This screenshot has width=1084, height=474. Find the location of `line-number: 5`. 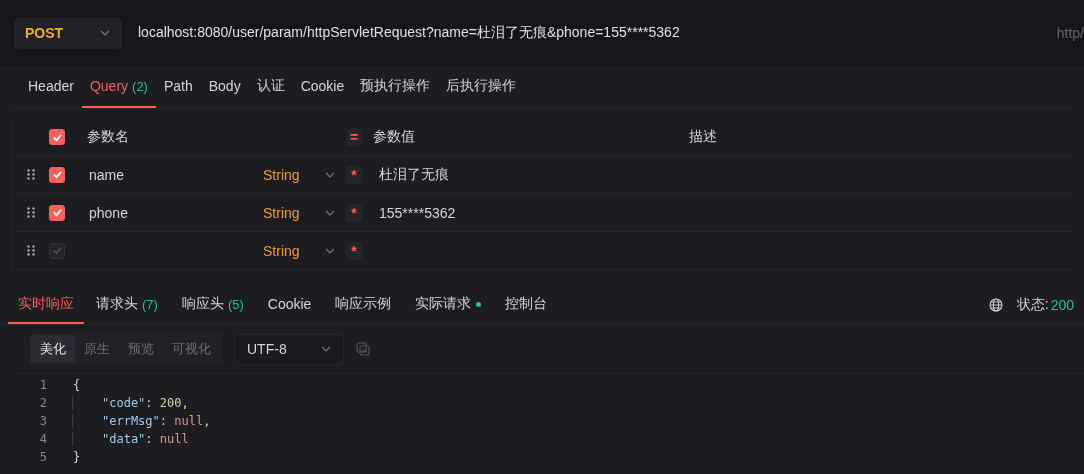

line-number: 5 is located at coordinates (43, 457).